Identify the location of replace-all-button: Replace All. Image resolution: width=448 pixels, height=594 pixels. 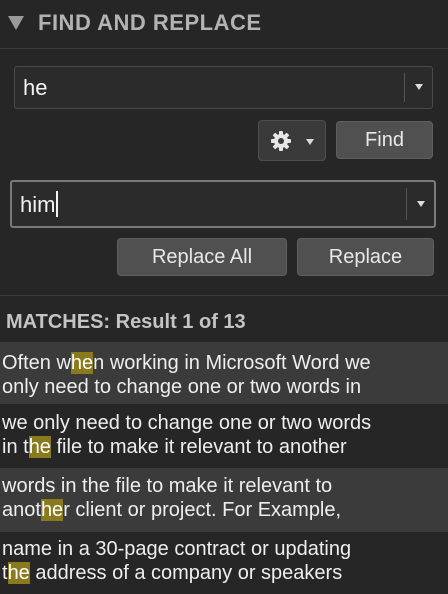
(202, 257).